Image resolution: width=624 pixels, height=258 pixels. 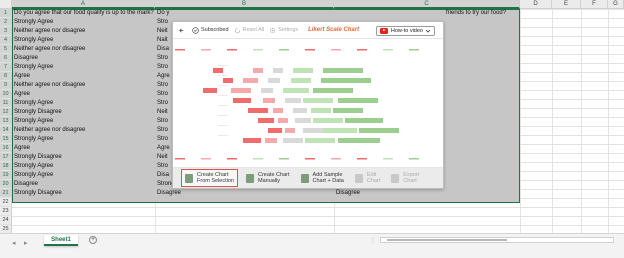 What do you see at coordinates (6, 58) in the screenshot?
I see `row-header-6: 6` at bounding box center [6, 58].